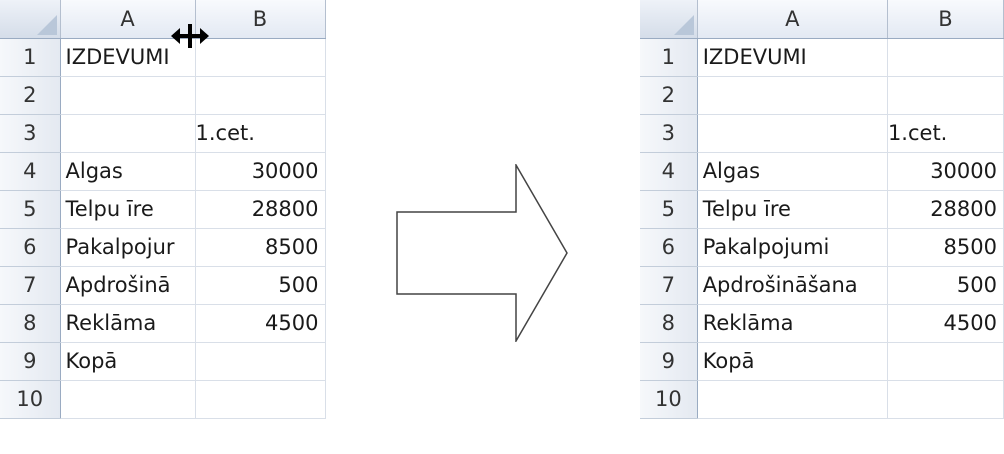 This screenshot has width=1004, height=454. What do you see at coordinates (792, 247) in the screenshot?
I see `cell-a: Pakalpojumi` at bounding box center [792, 247].